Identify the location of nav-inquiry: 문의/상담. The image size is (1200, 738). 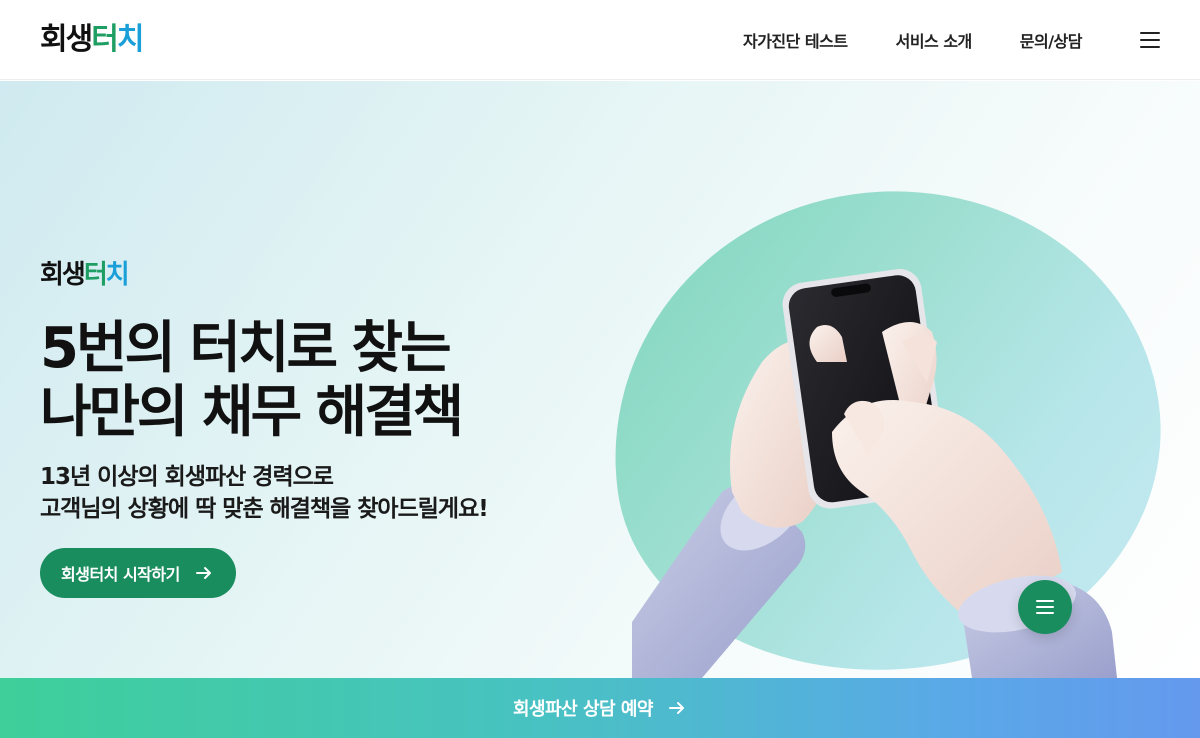
(1051, 40).